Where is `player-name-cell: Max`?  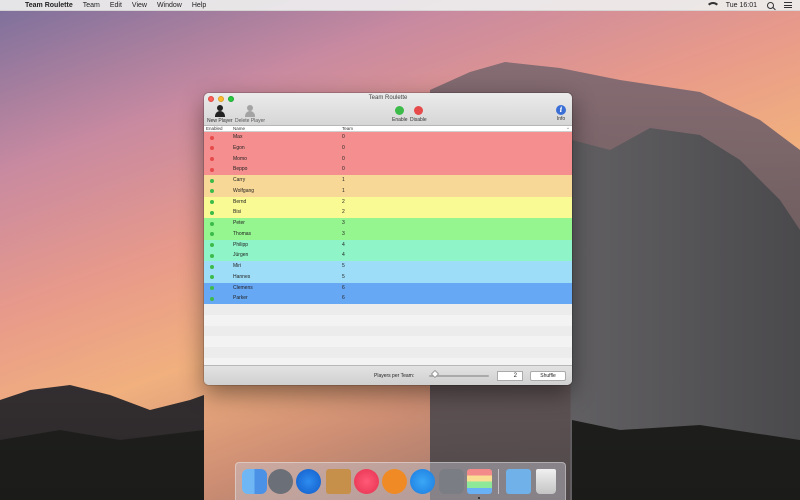
player-name-cell: Max is located at coordinates (237, 137).